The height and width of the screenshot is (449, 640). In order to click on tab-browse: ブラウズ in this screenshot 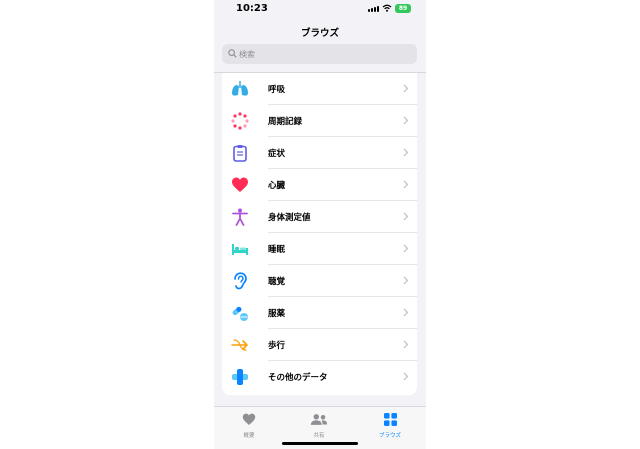, I will do `click(390, 425)`.